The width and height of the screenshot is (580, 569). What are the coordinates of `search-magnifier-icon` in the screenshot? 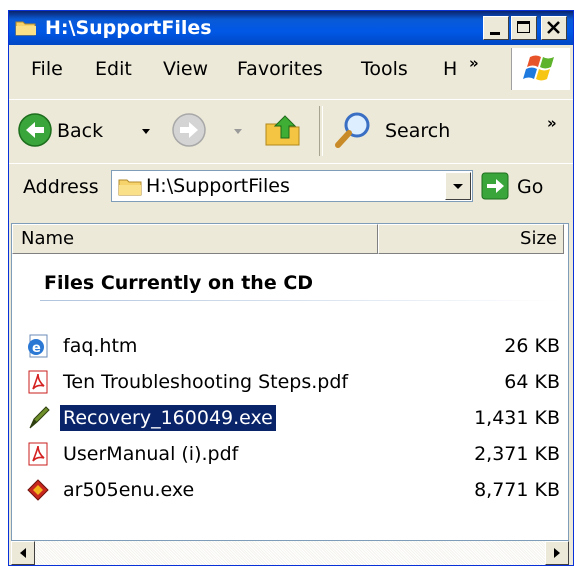 It's located at (352, 130).